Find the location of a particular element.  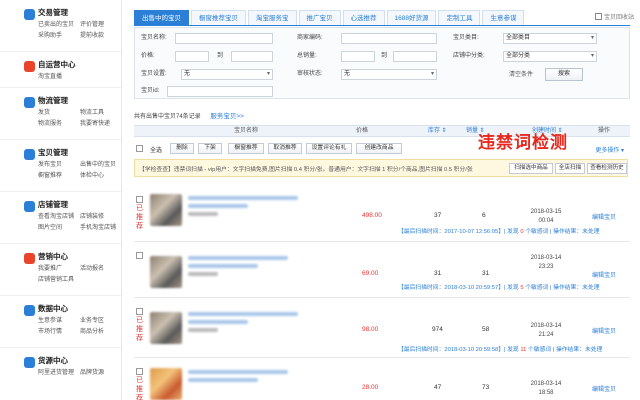

tab-on-sale: 出售中的宝贝 is located at coordinates (161, 17).